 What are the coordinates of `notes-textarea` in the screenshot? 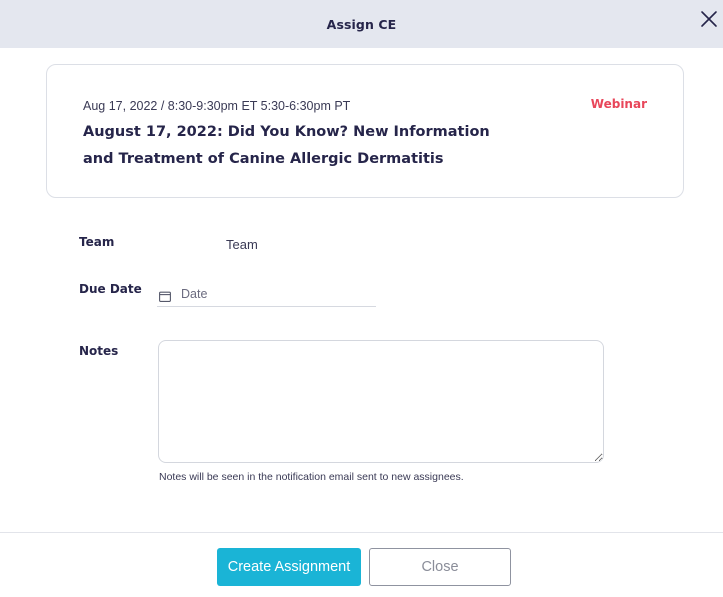 It's located at (381, 401).